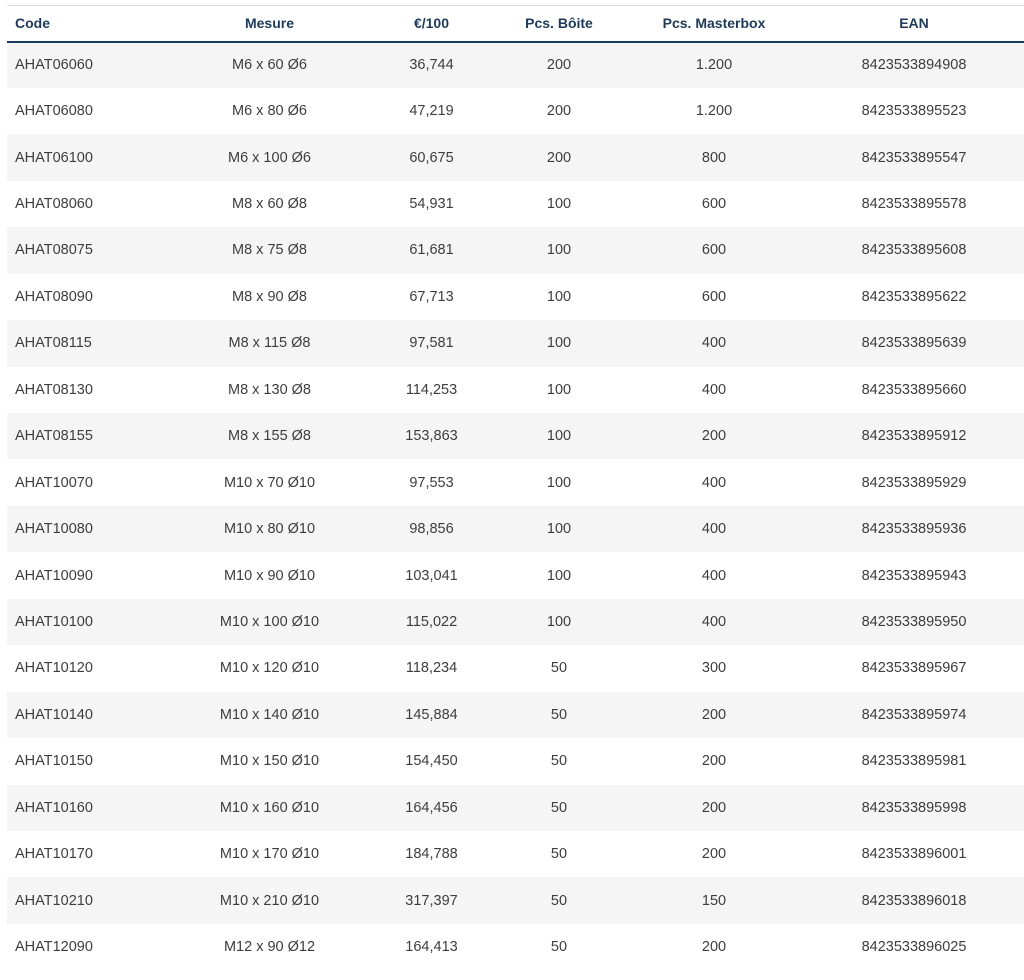 This screenshot has height=980, width=1024. What do you see at coordinates (914, 529) in the screenshot?
I see `cell-ean: 8423533895936` at bounding box center [914, 529].